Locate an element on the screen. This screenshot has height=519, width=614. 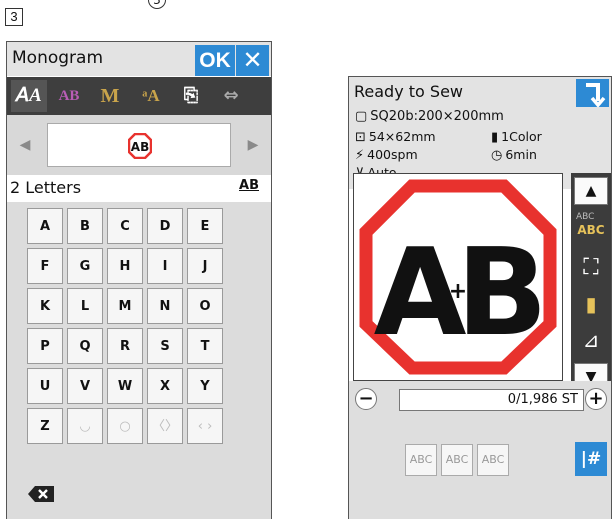
key-4-1: V is located at coordinates (85, 386).